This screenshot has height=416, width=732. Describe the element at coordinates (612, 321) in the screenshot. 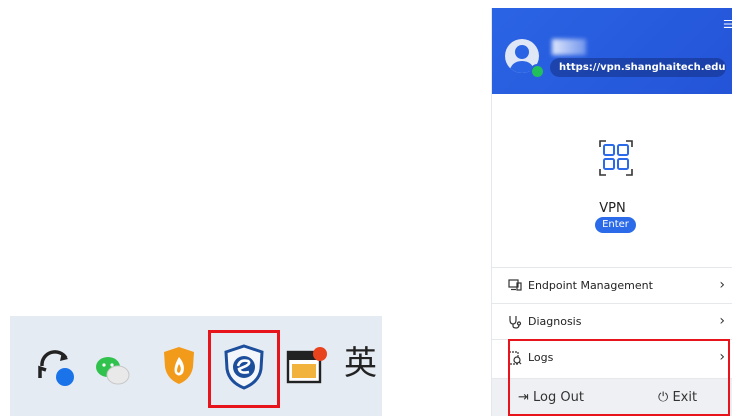

I see `menu-item-diagnosis: Diagnosis ›` at that location.